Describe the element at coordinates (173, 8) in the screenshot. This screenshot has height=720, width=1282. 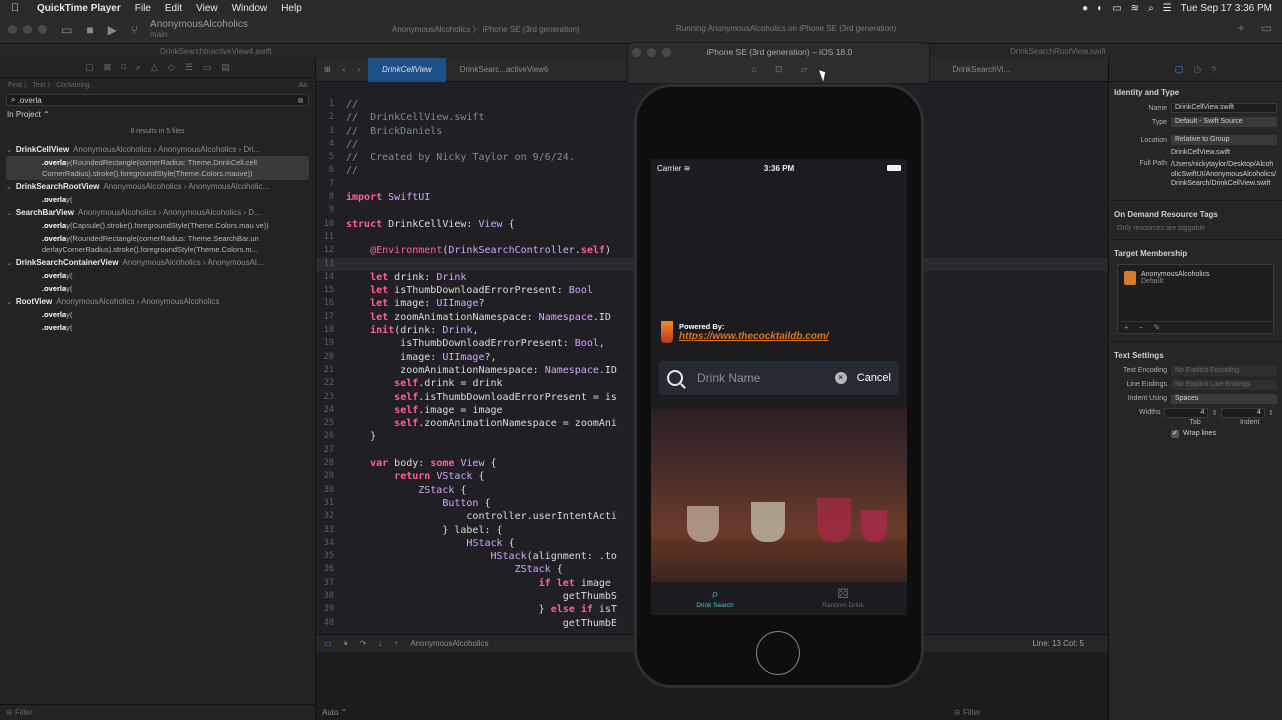
I see `menu-edit: Edit` at that location.